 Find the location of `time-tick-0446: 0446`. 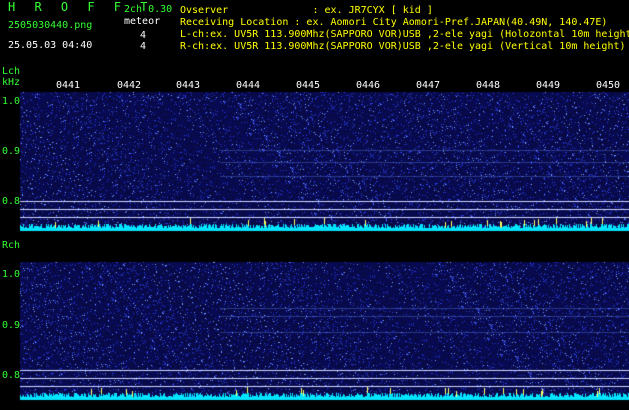

time-tick-0446: 0446 is located at coordinates (368, 85).